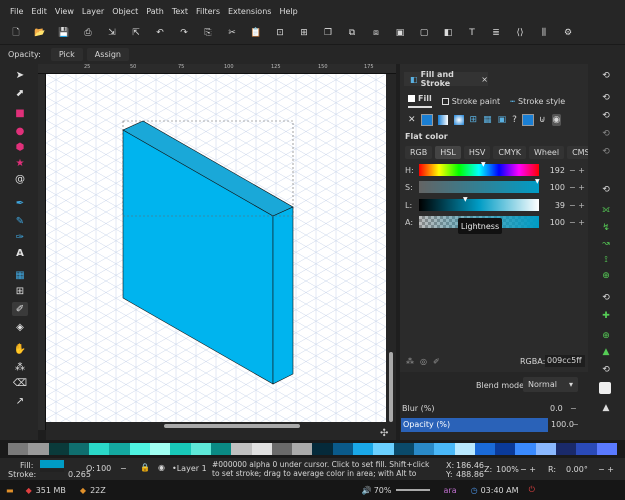 Image resolution: width=625 pixels, height=500 pixels. I want to click on dropper-tool-icon: ✐, so click(20, 309).